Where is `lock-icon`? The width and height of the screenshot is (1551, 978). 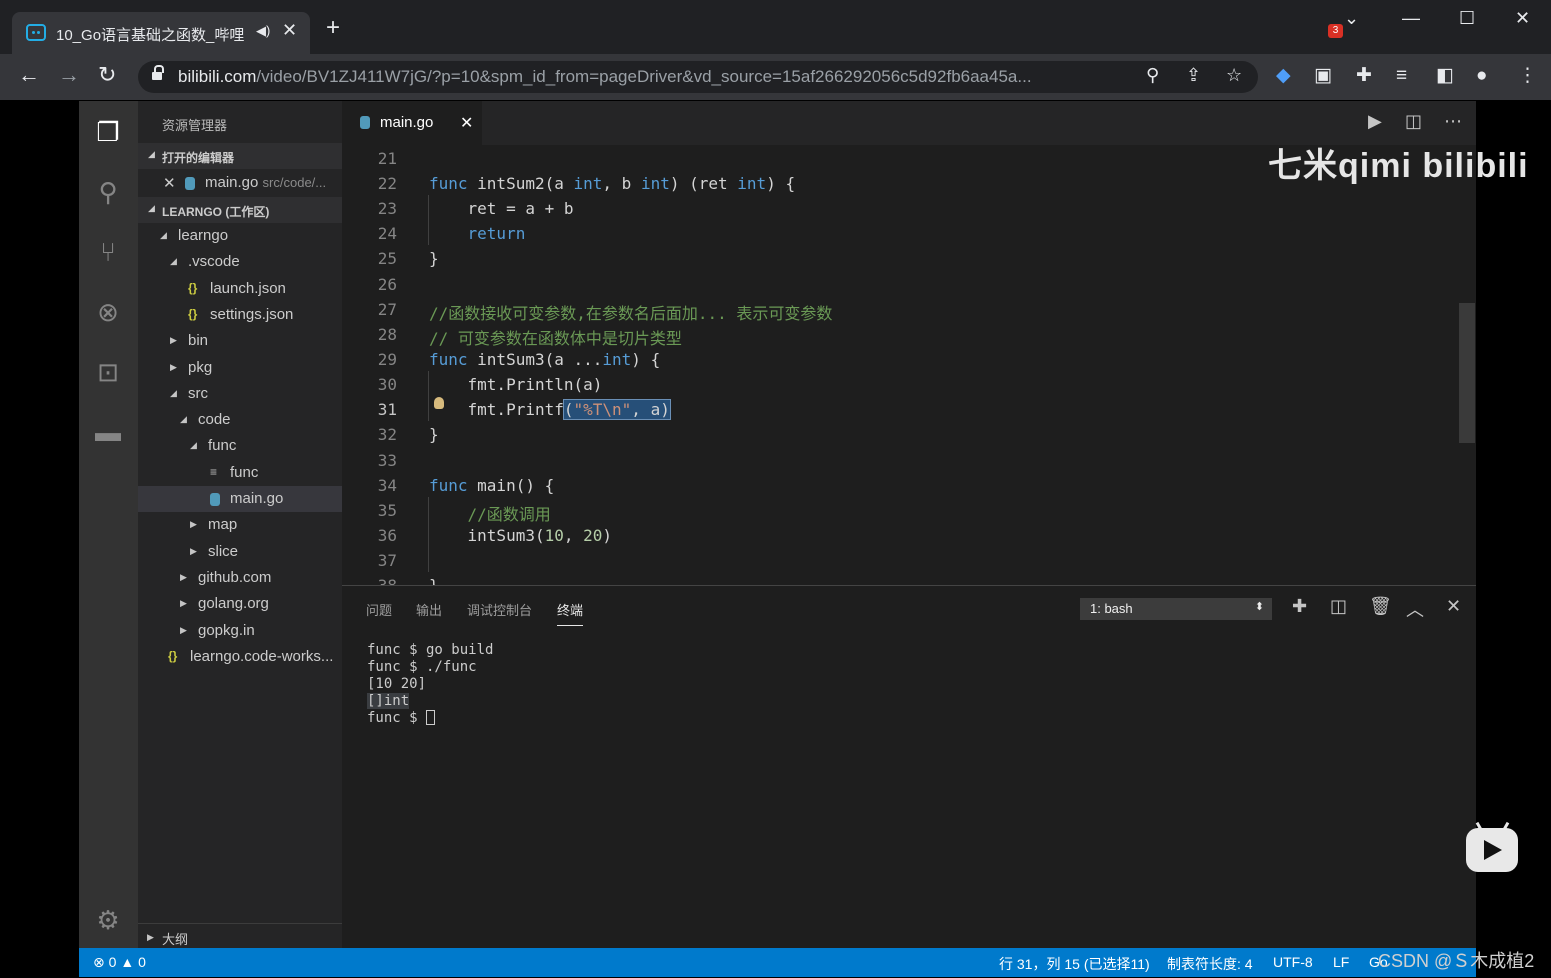 lock-icon is located at coordinates (158, 73).